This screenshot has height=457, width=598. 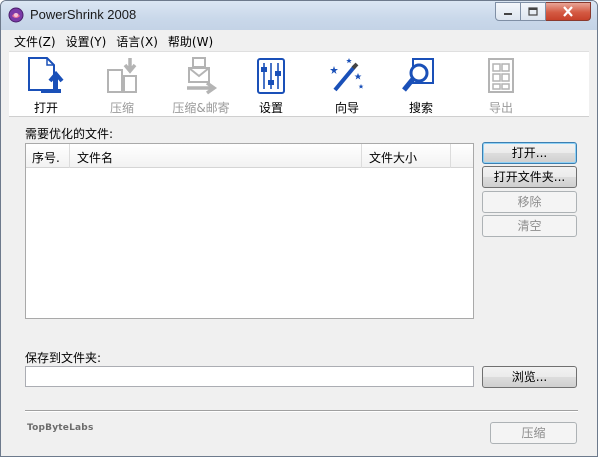 I want to click on toolbar: 打开 压缩 压缩&邮寄 设置 向导 搜索 导出, so click(x=299, y=84).